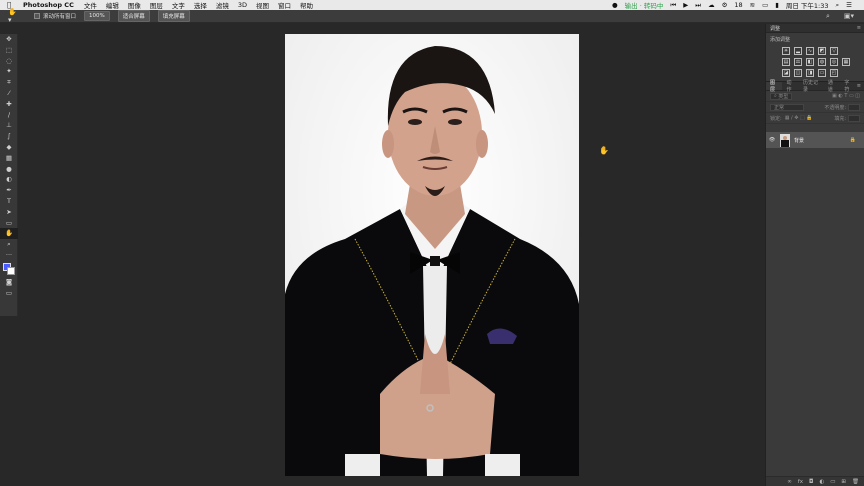 The width and height of the screenshot is (864, 486). What do you see at coordinates (9, 190) in the screenshot?
I see `pen-tool-icon: ✒` at bounding box center [9, 190].